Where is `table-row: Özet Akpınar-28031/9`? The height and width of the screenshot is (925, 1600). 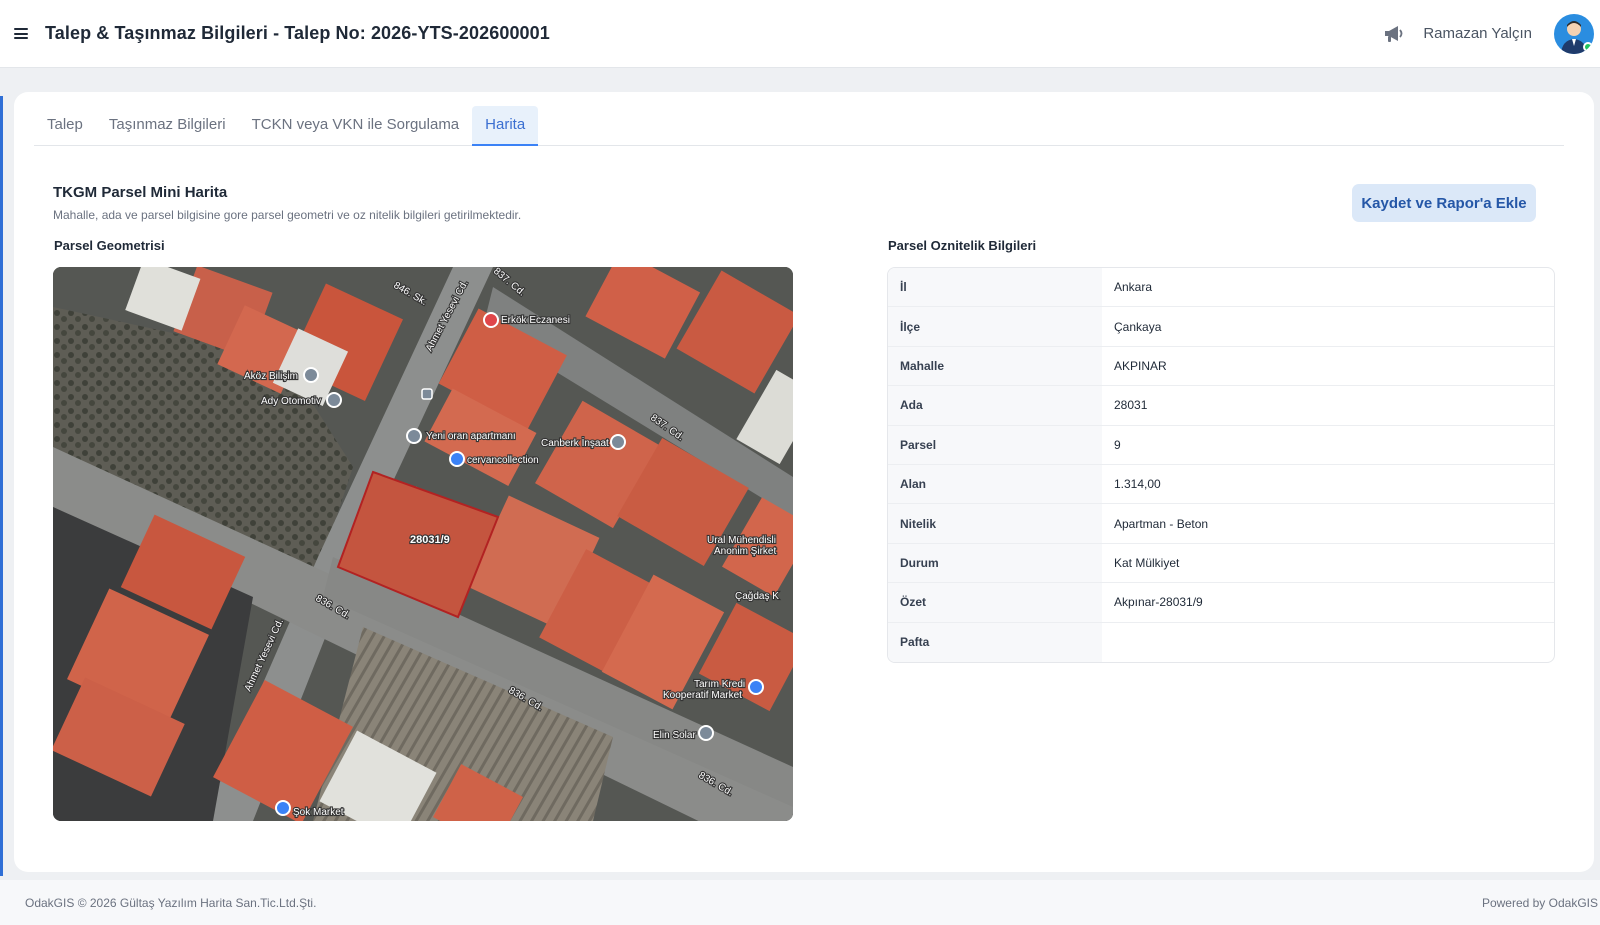 table-row: Özet Akpınar-28031/9 is located at coordinates (1221, 603).